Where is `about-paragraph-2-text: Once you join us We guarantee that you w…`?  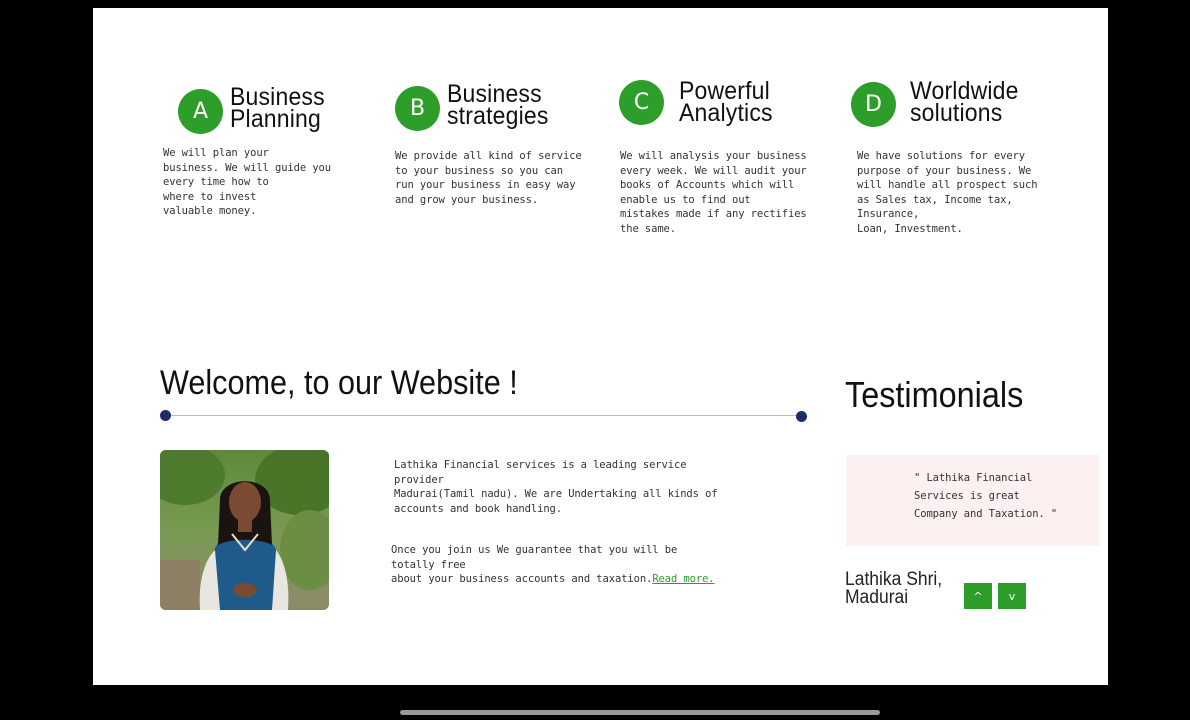 about-paragraph-2-text: Once you join us We guarantee that you w… is located at coordinates (534, 565).